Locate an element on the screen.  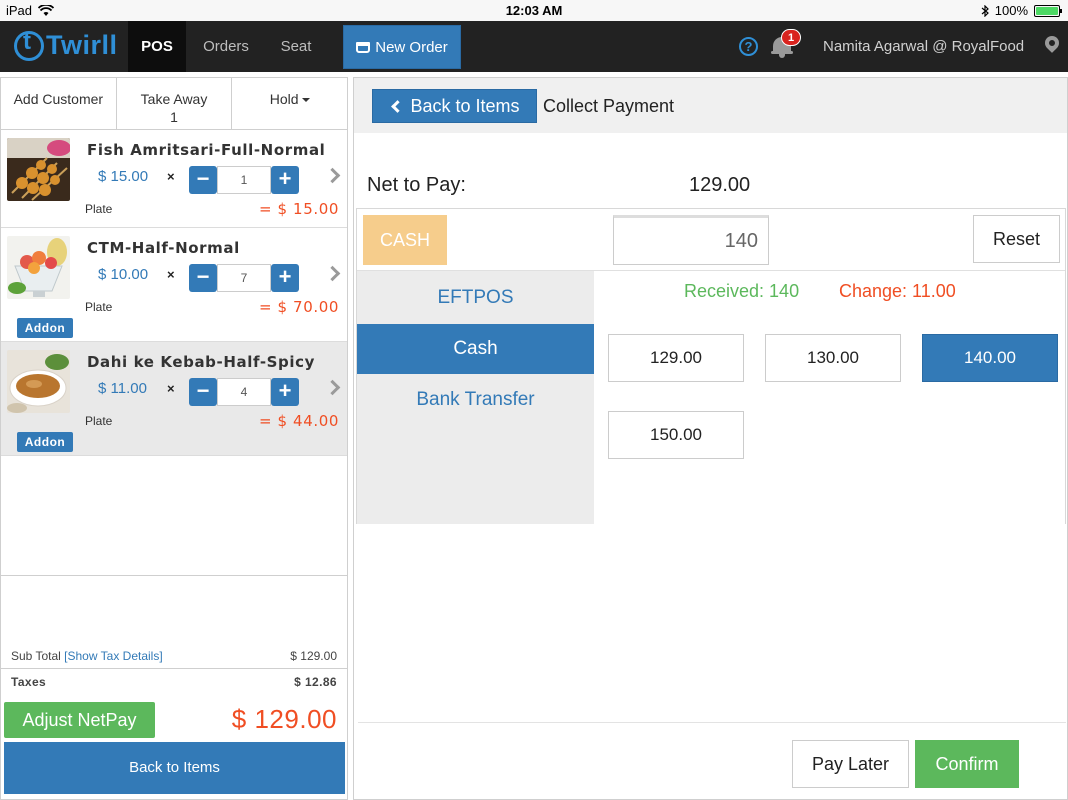
received-amount: Received: 140 is located at coordinates (742, 291).